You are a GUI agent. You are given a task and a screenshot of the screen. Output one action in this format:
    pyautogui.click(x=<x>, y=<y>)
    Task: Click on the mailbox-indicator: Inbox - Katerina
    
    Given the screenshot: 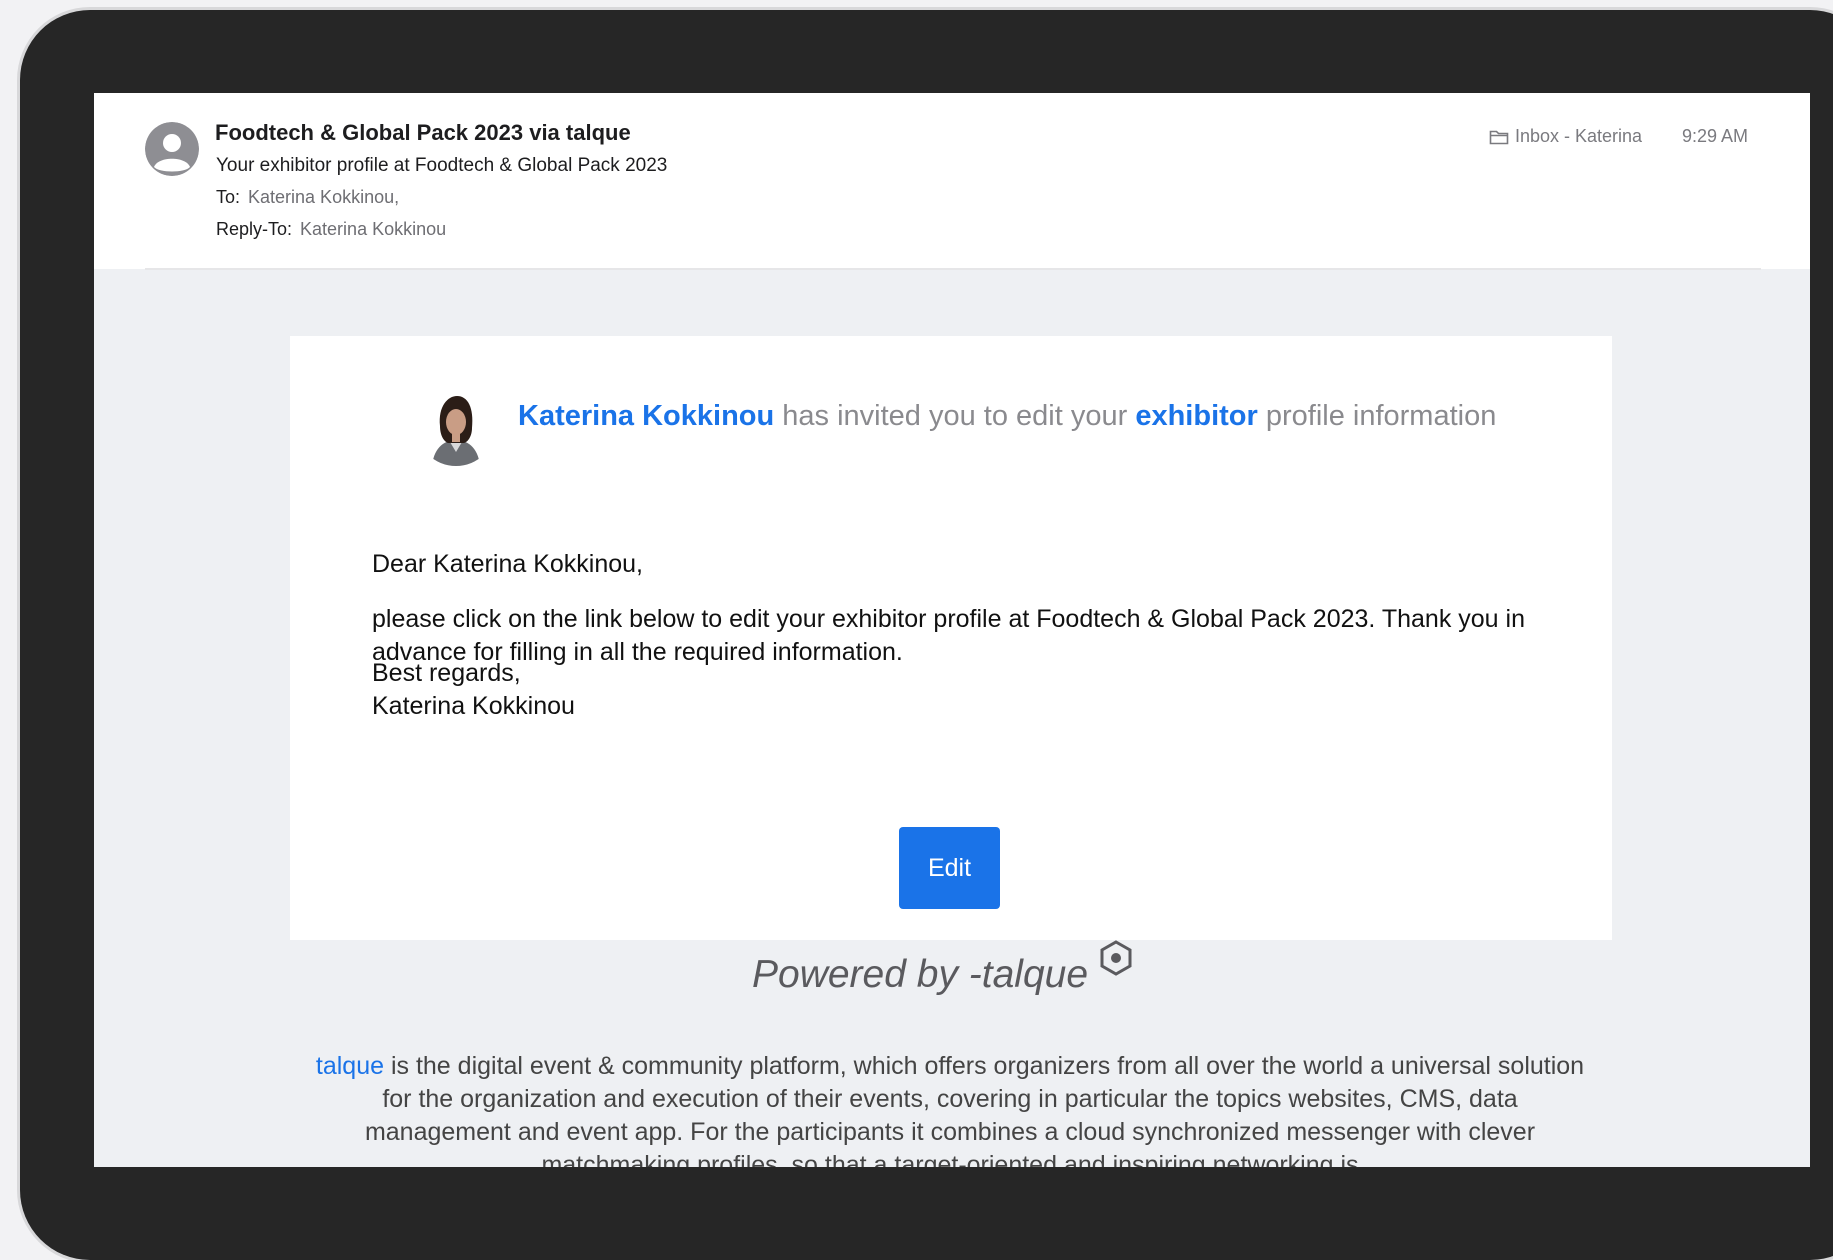 What is the action you would take?
    pyautogui.click(x=1565, y=136)
    